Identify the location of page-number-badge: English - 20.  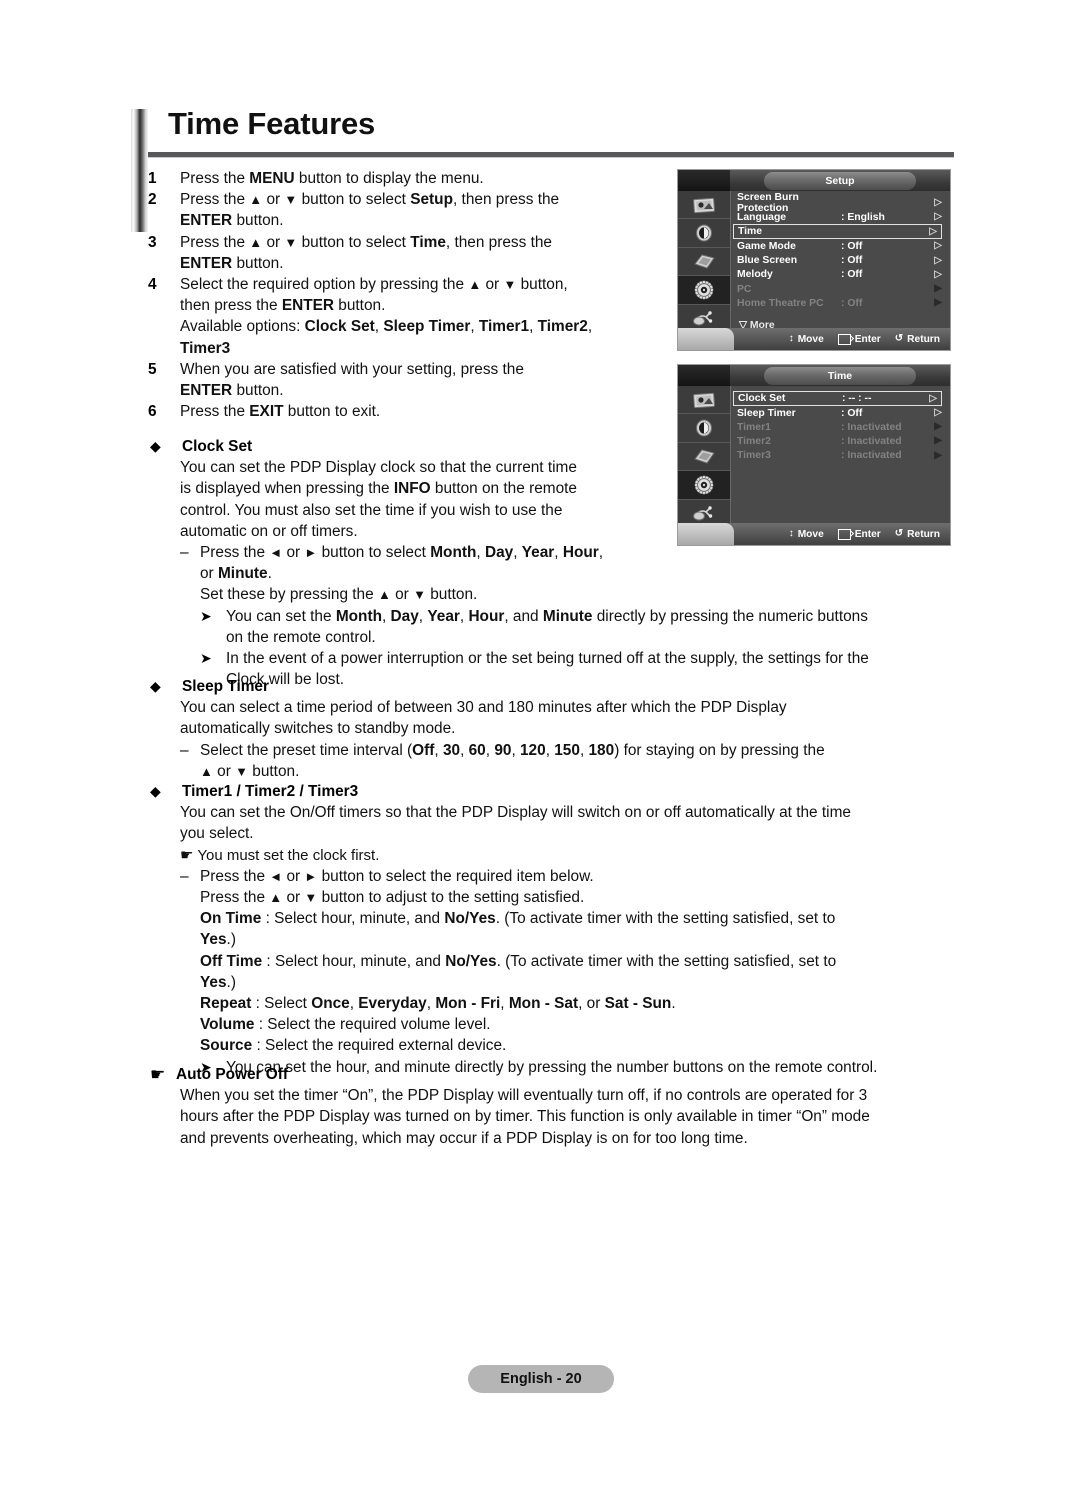
(541, 1379).